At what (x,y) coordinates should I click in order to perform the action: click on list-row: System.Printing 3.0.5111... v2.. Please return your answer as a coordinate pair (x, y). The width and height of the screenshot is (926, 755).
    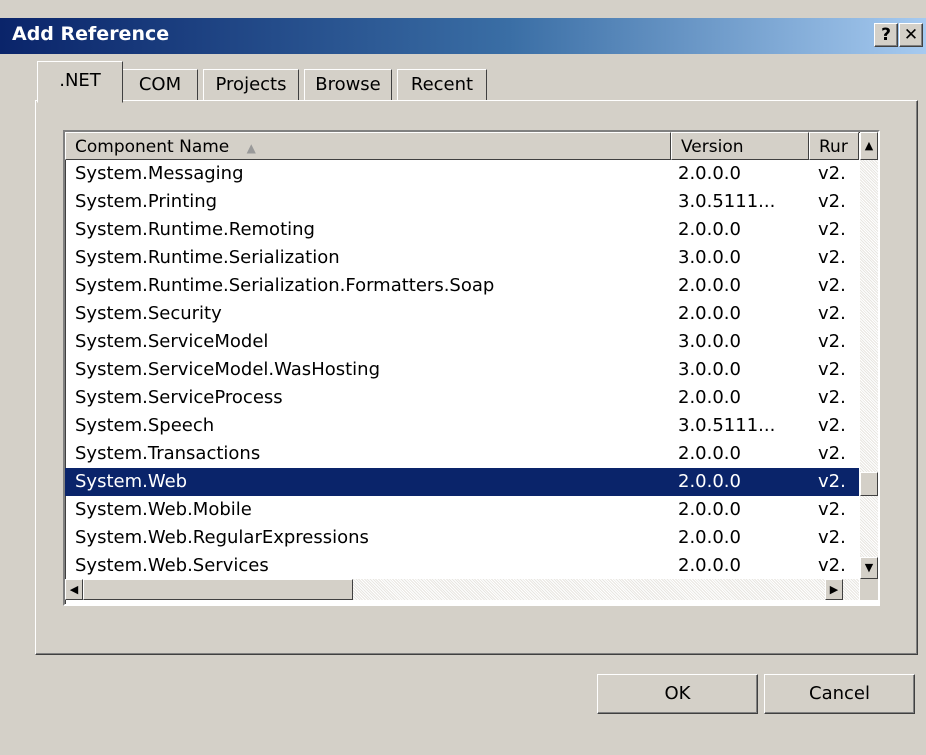
    Looking at the image, I should click on (462, 202).